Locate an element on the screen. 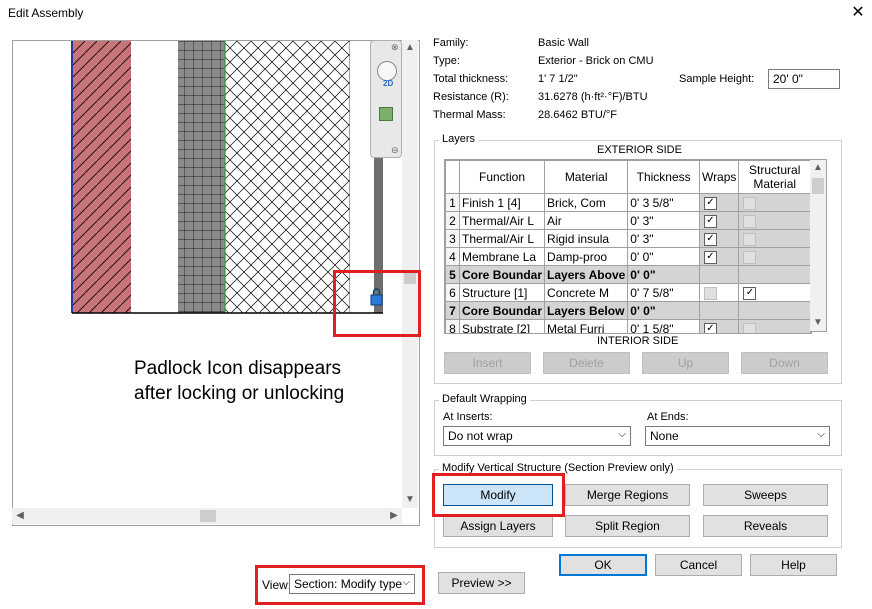  merge-regions-button: Merge Regions is located at coordinates (627, 495).